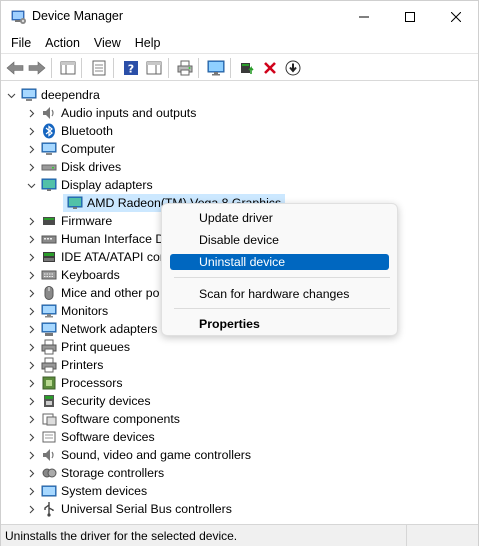 This screenshot has height=546, width=479. I want to click on ctx-disable-device: Disable device, so click(279, 240).